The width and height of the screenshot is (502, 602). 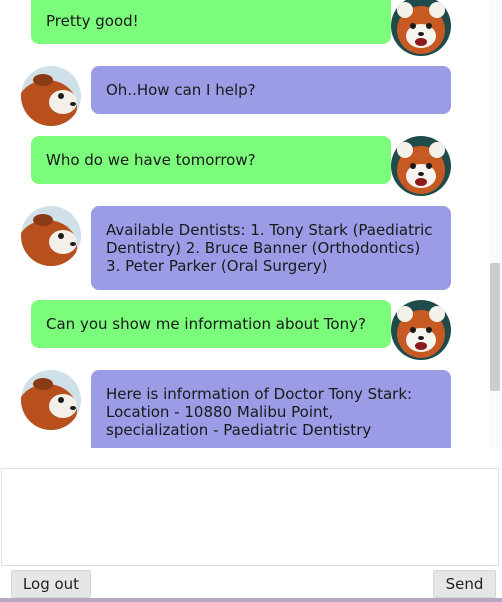 I want to click on message-text: Who do we have tomorrow?, so click(x=151, y=160).